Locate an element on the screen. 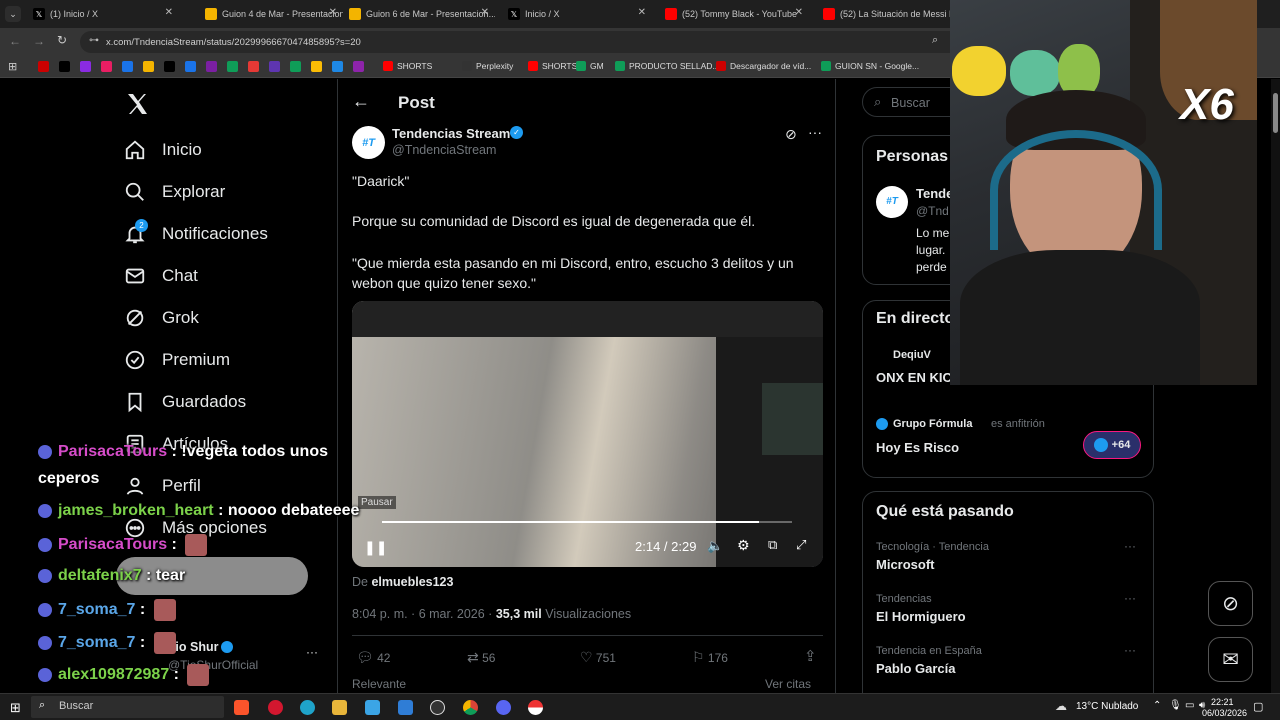  nav-item-bookmark: Guardados is located at coordinates (185, 402).